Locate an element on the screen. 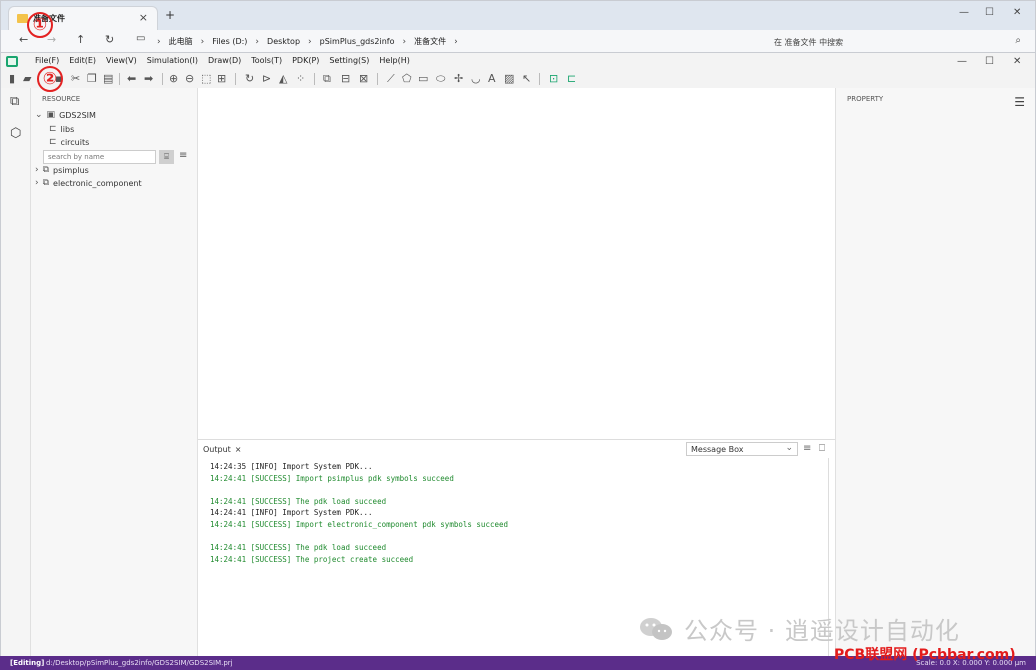  up-arrow-icon: ↑ is located at coordinates (80, 39).